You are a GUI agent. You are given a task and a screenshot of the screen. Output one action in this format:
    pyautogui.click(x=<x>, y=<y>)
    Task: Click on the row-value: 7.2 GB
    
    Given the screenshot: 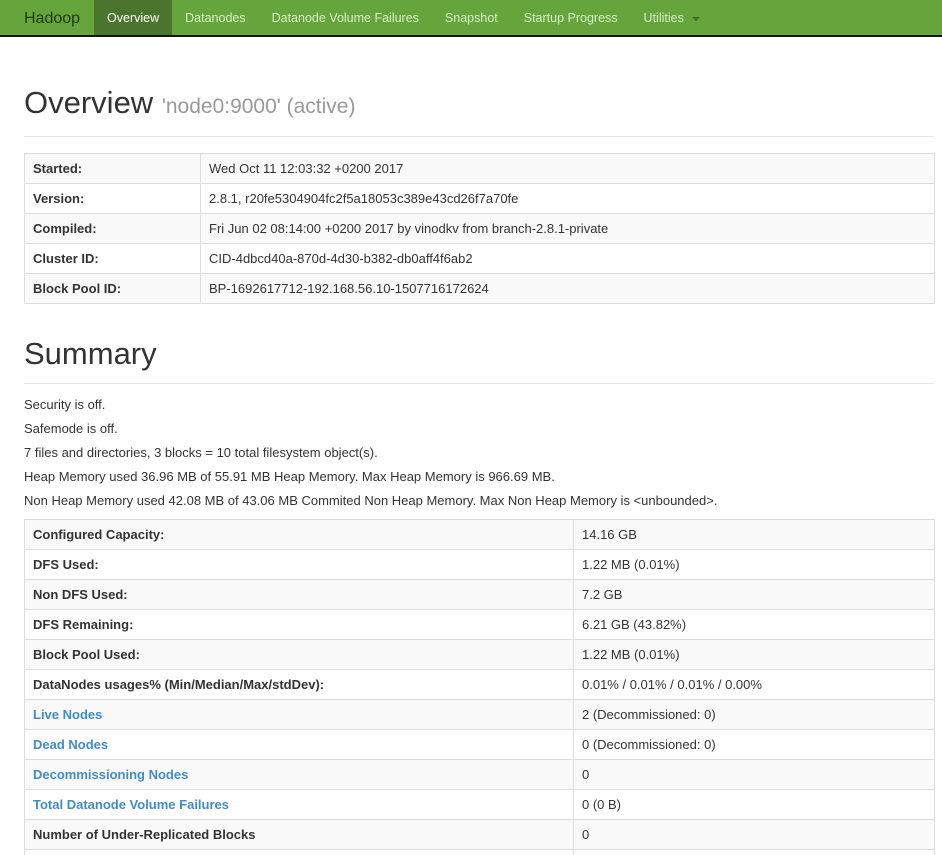 What is the action you would take?
    pyautogui.click(x=754, y=594)
    